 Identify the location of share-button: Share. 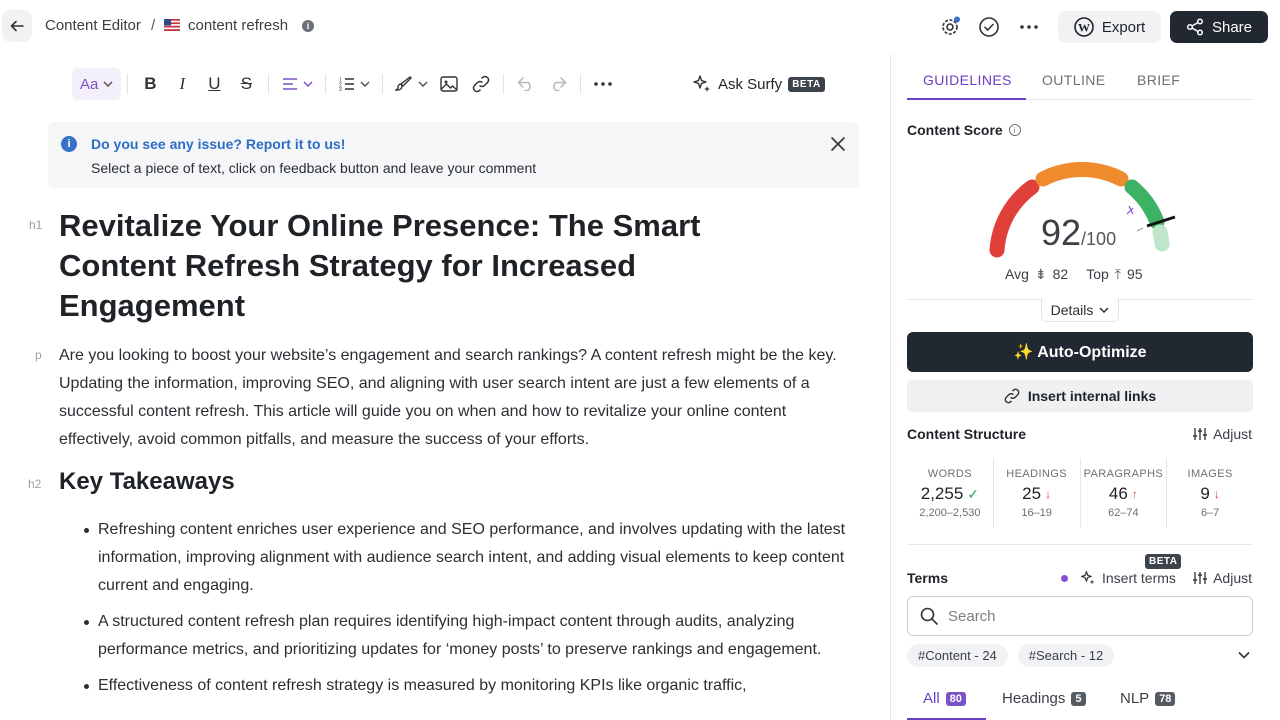
(1219, 27).